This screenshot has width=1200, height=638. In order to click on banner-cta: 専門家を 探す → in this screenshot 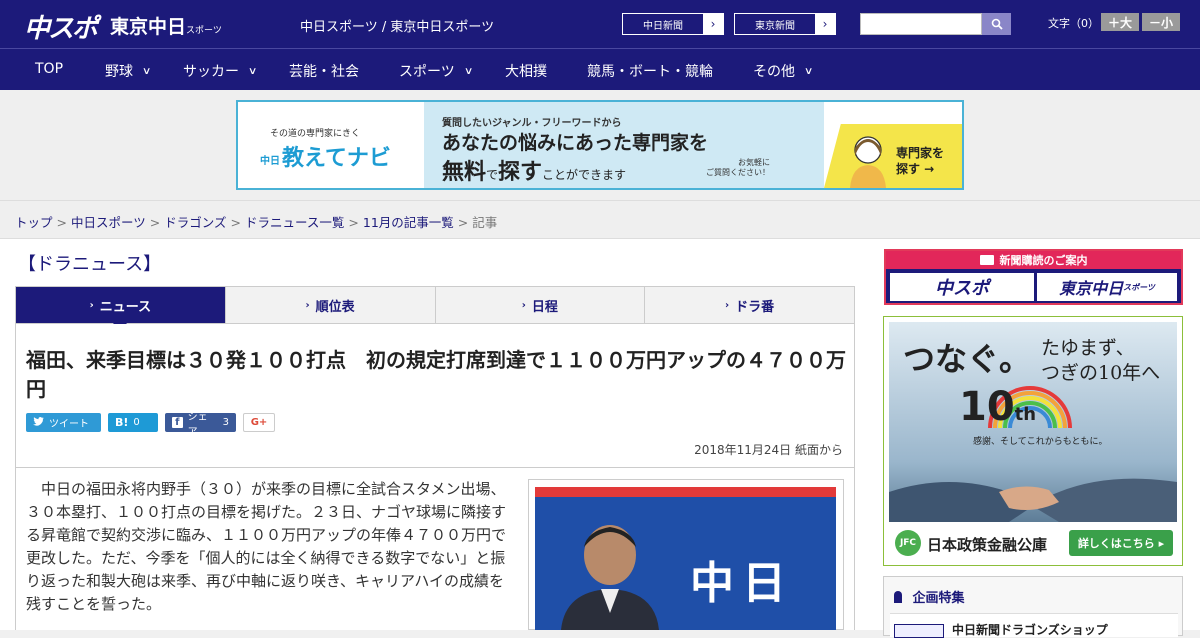, I will do `click(920, 161)`.